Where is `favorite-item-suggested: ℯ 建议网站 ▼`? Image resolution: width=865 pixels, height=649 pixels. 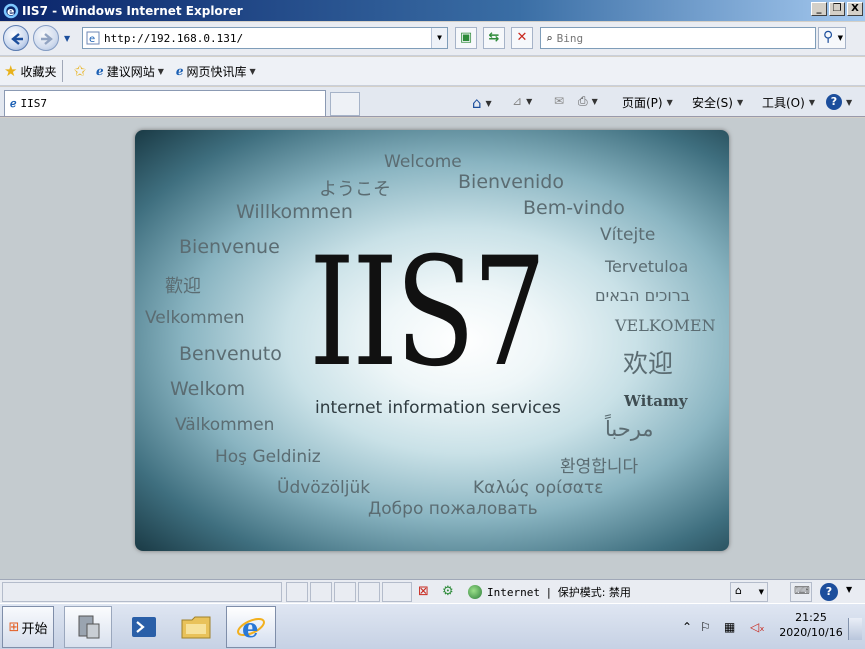
favorite-item-suggested: ℯ 建议网站 ▼ is located at coordinates (130, 71).